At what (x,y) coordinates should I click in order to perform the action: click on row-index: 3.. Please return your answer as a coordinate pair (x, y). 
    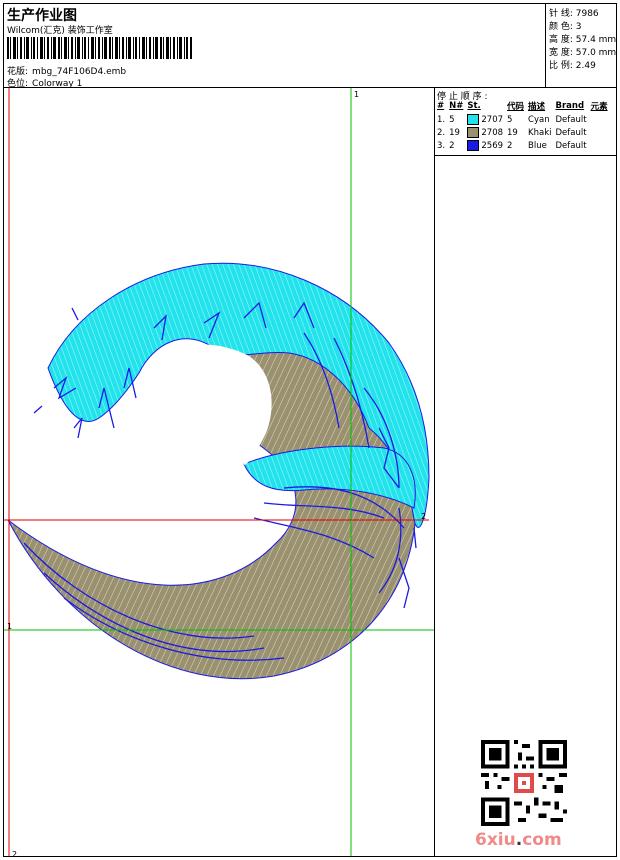
    Looking at the image, I should click on (441, 145).